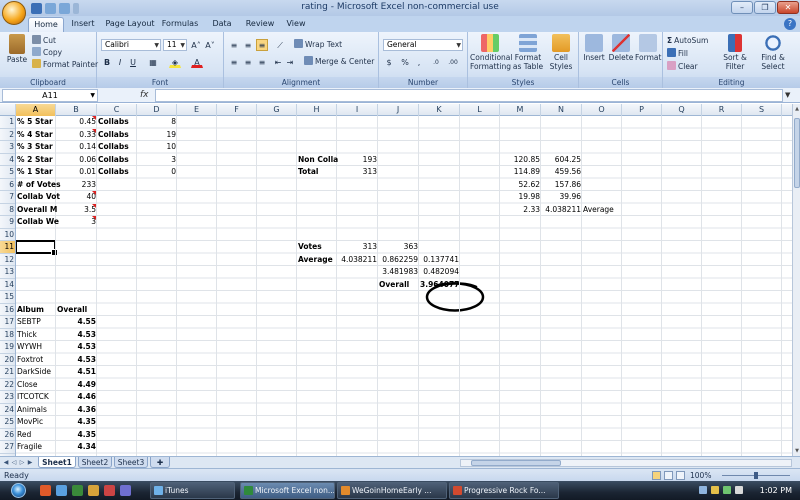 The height and width of the screenshot is (500, 800). Describe the element at coordinates (776, 490) in the screenshot. I see `clock: 1:02 PM` at that location.